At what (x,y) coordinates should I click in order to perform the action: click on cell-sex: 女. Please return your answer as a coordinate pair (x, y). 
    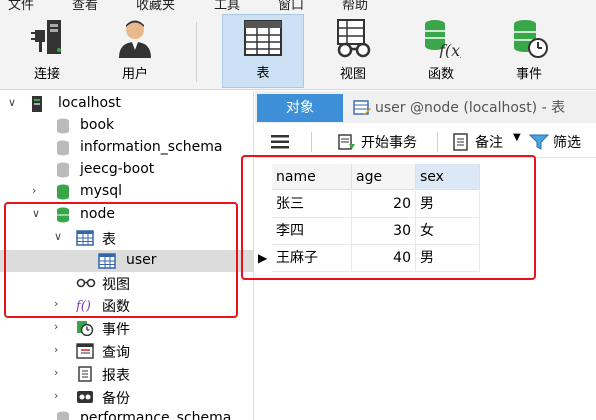
    Looking at the image, I should click on (448, 231).